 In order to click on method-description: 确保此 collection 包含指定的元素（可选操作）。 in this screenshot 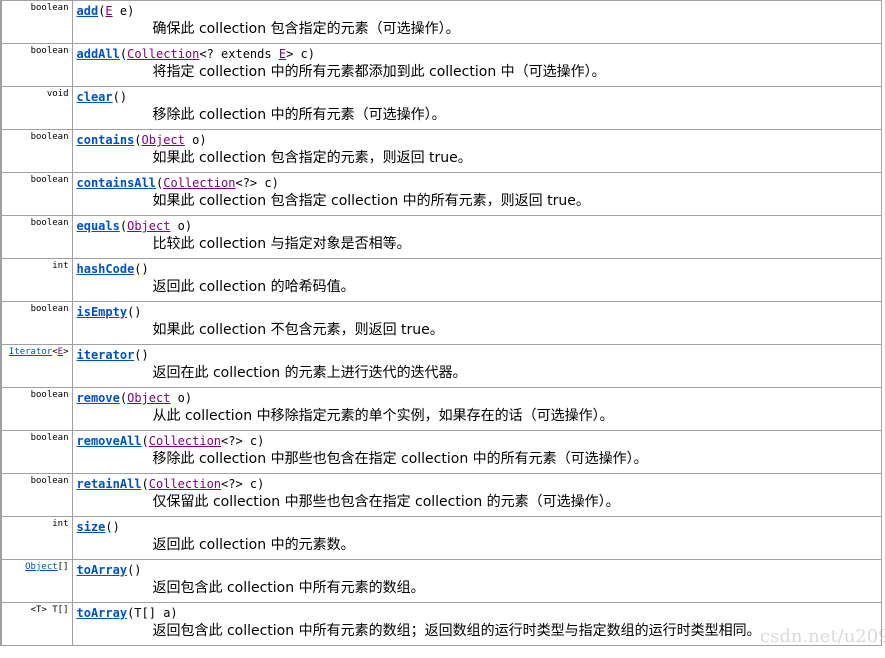, I will do `click(306, 29)`.